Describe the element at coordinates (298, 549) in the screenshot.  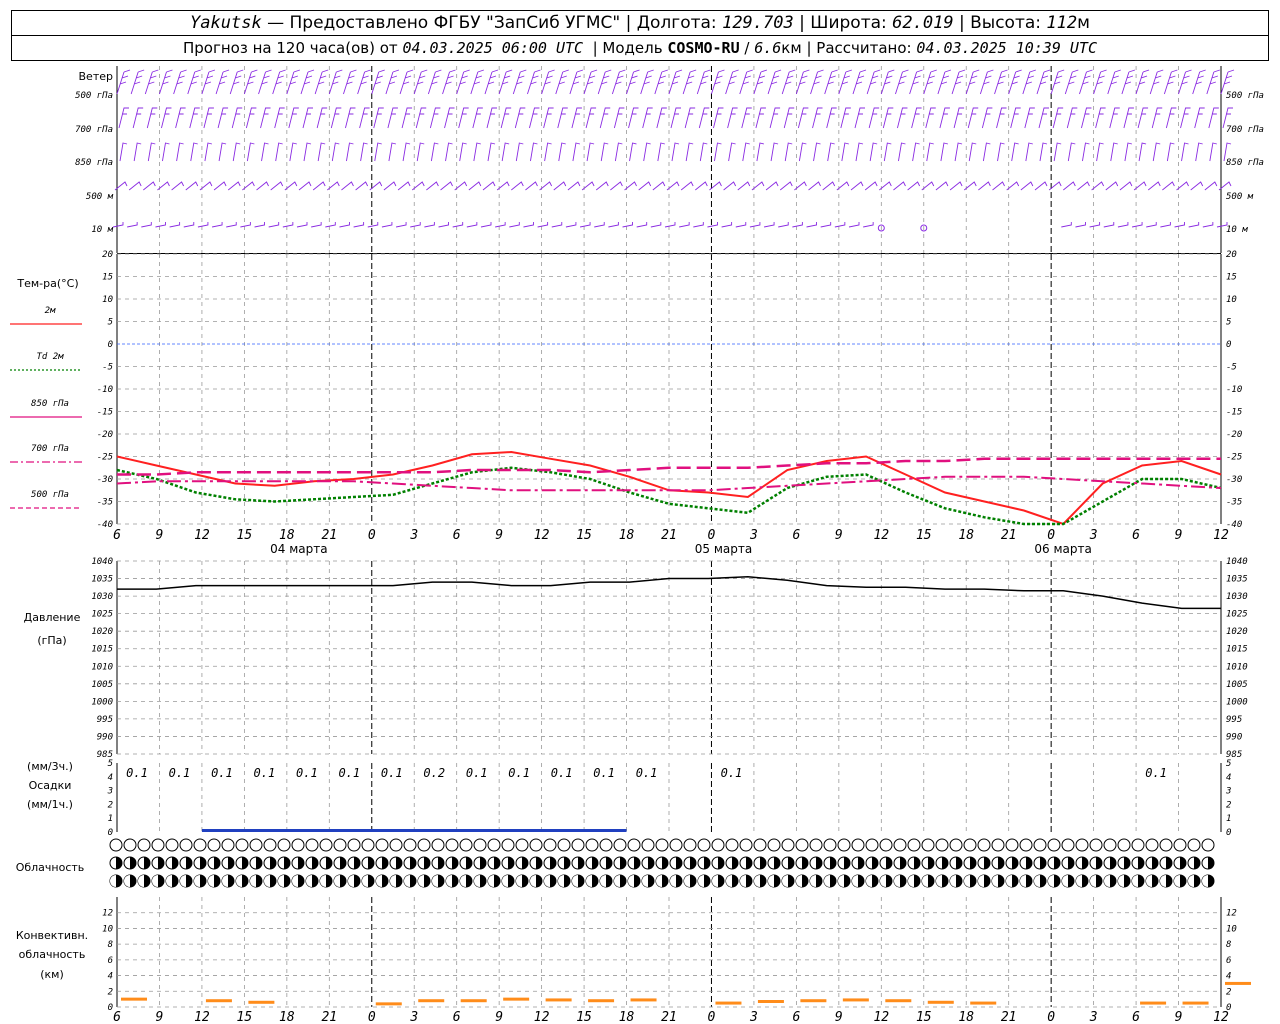
I see `date-label: 04 марта` at that location.